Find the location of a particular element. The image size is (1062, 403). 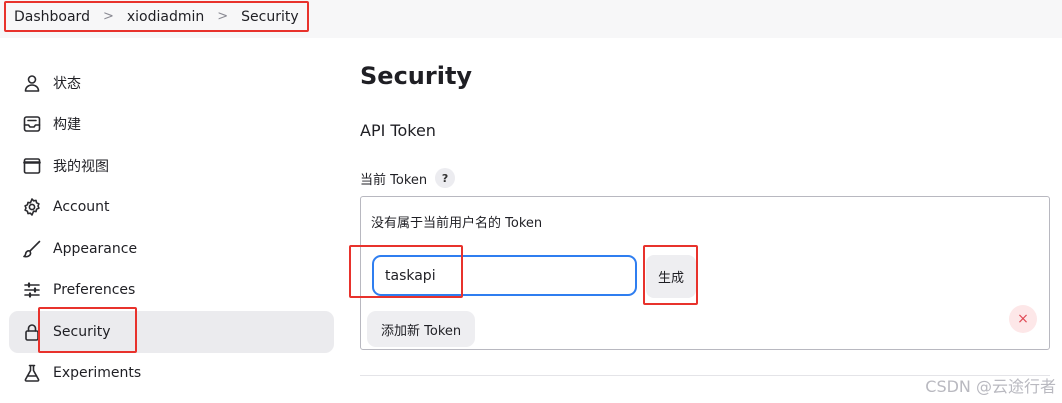

watermark: CSDN @云途行者 is located at coordinates (990, 386).